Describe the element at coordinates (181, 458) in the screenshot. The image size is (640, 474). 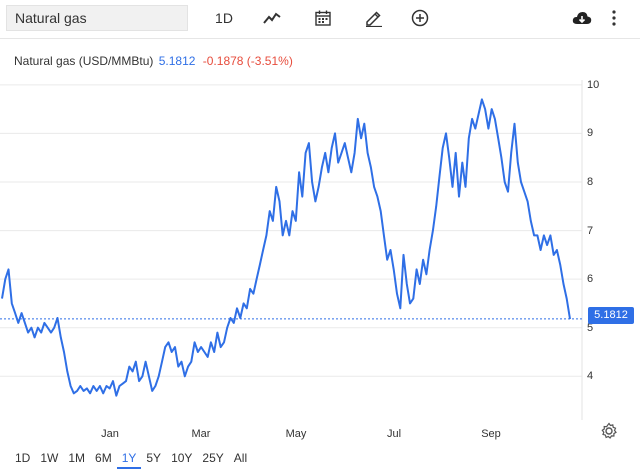
I see `range-10y: 10Y` at that location.